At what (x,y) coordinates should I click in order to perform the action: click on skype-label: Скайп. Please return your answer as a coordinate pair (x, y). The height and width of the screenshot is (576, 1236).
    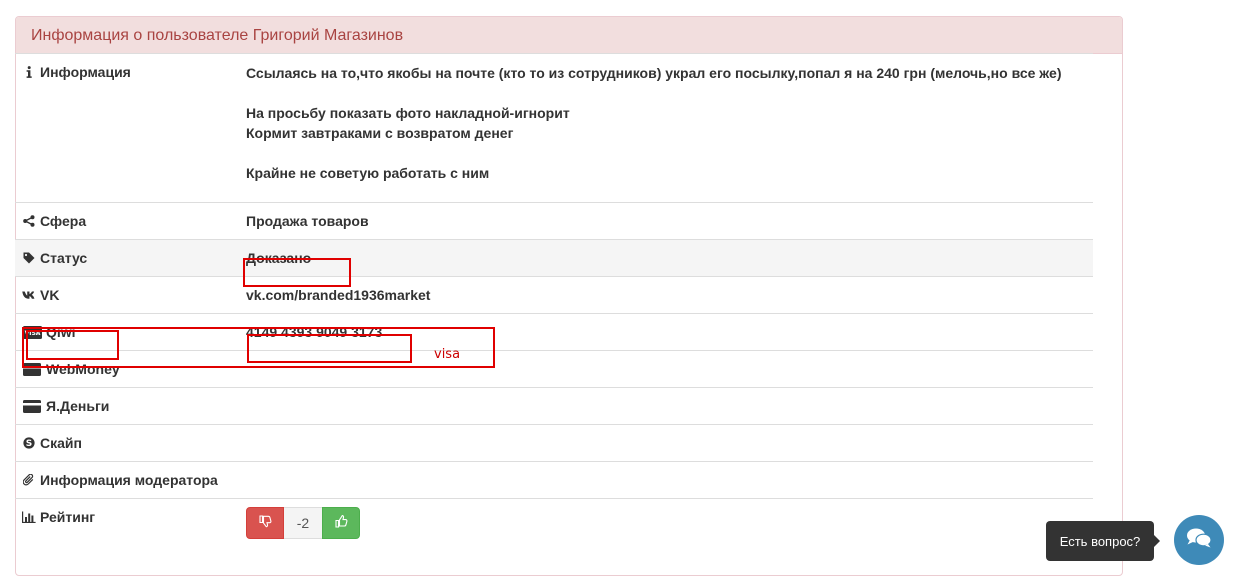
    Looking at the image, I should click on (61, 443).